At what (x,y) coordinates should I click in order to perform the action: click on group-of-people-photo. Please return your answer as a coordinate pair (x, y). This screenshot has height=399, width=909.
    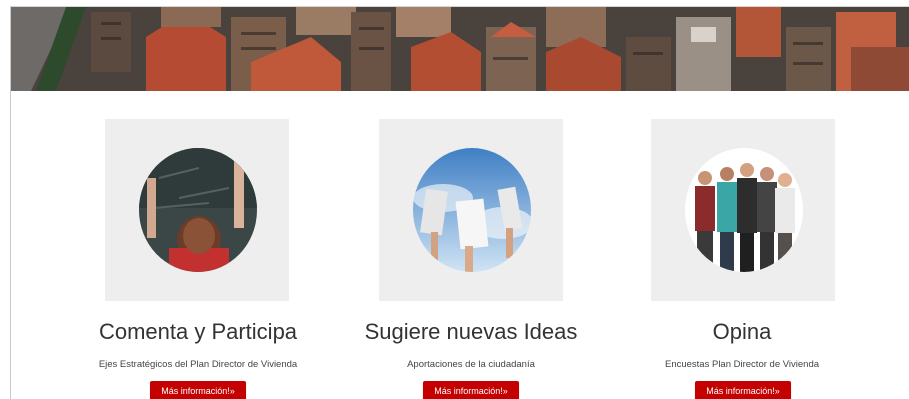
    Looking at the image, I should click on (744, 210).